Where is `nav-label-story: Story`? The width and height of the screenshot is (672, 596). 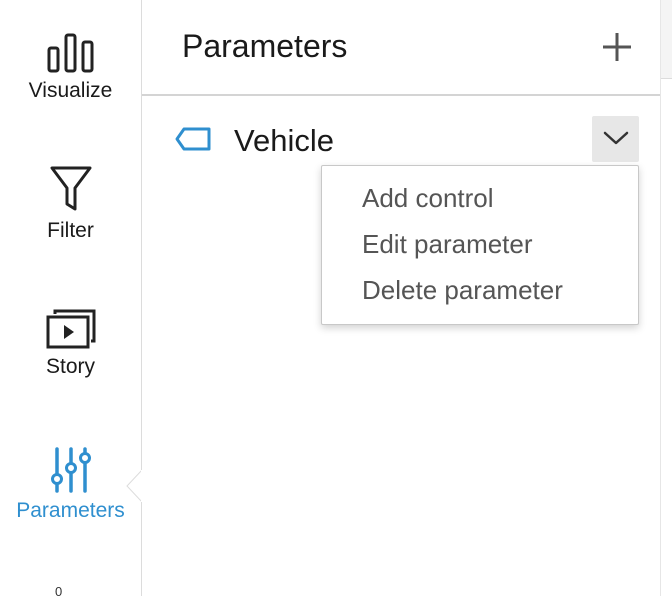
nav-label-story: Story is located at coordinates (70, 366).